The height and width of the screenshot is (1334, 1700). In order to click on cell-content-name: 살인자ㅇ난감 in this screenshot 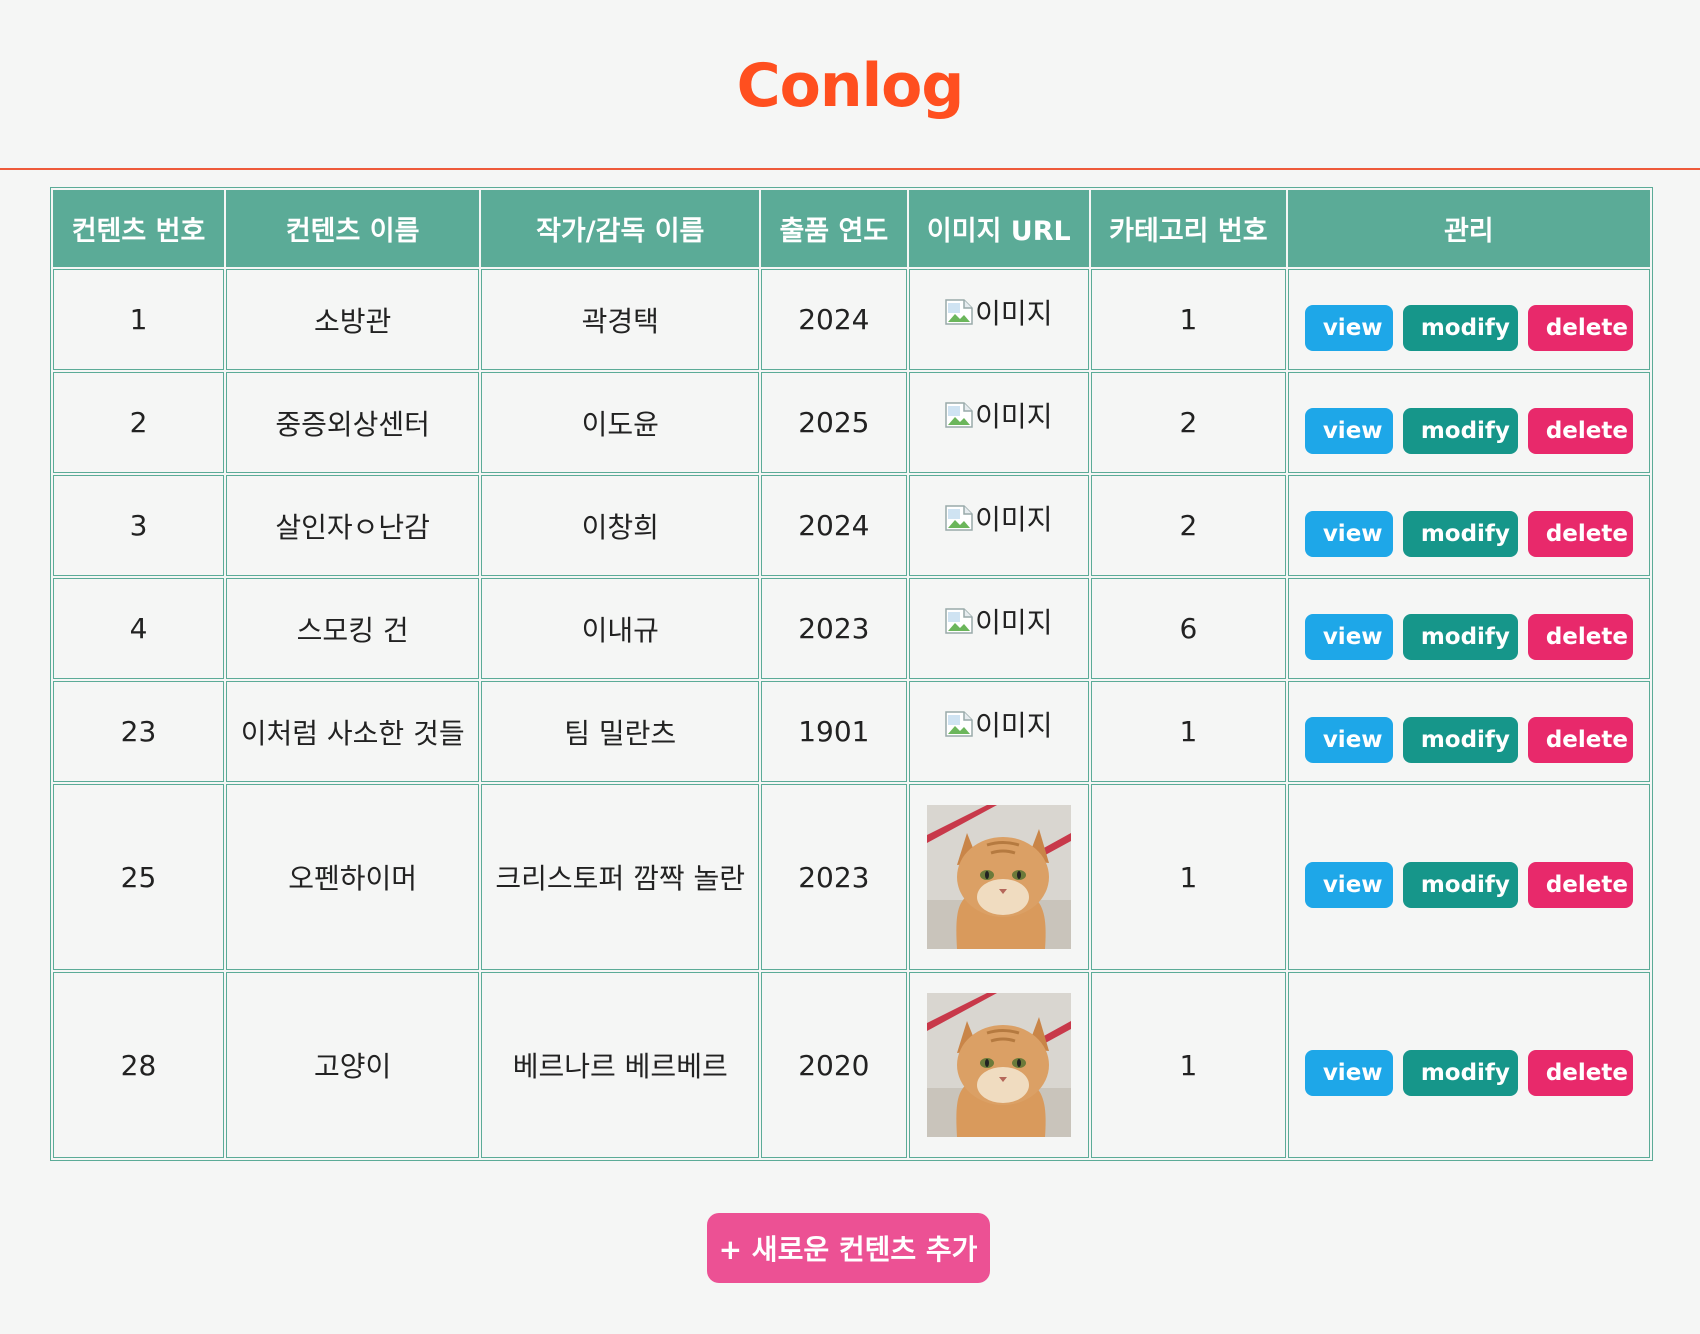, I will do `click(353, 525)`.